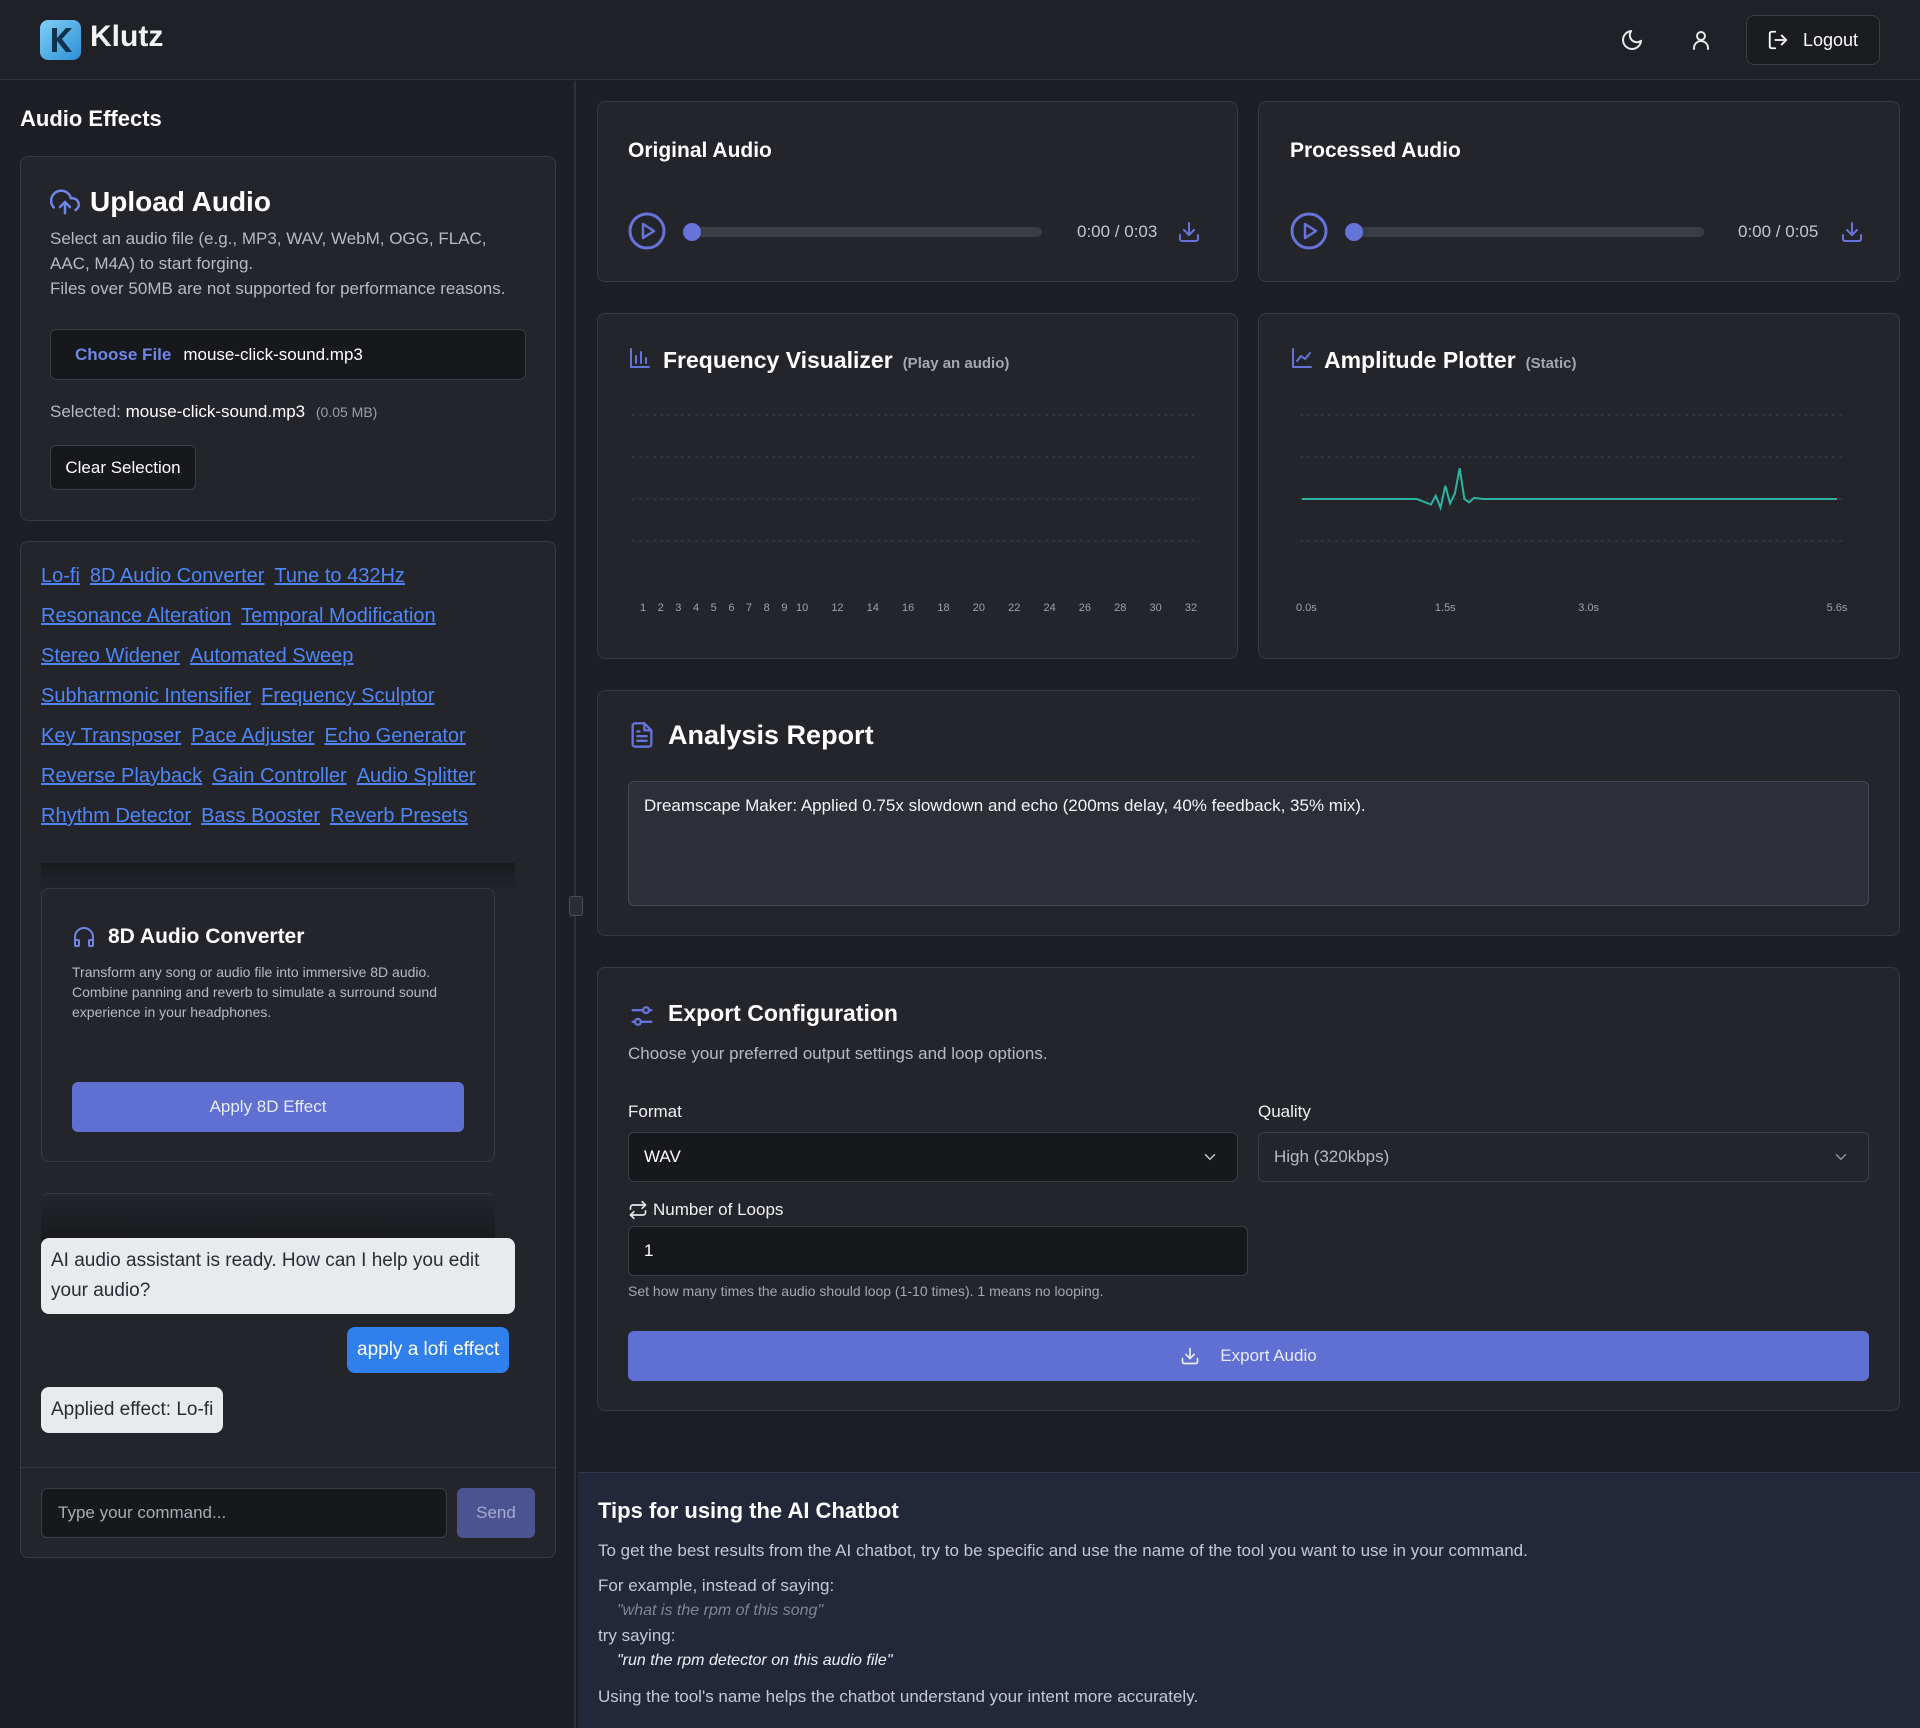 This screenshot has height=1728, width=1920. Describe the element at coordinates (576, 906) in the screenshot. I see `resize-handle` at that location.